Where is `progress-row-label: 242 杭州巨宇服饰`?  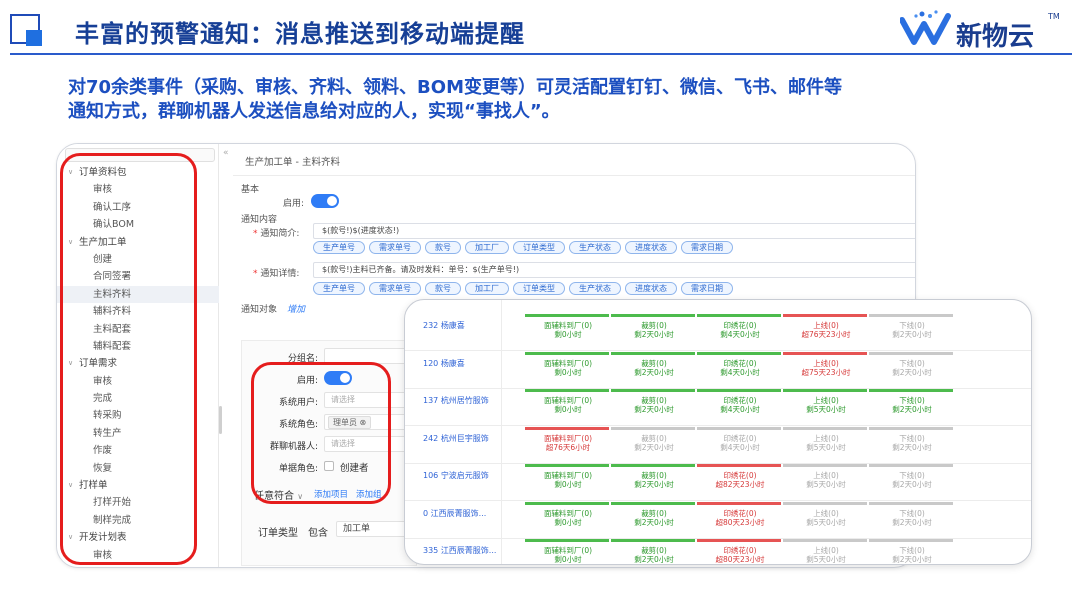
progress-row-label: 242 杭州巨宇服饰 is located at coordinates (456, 438).